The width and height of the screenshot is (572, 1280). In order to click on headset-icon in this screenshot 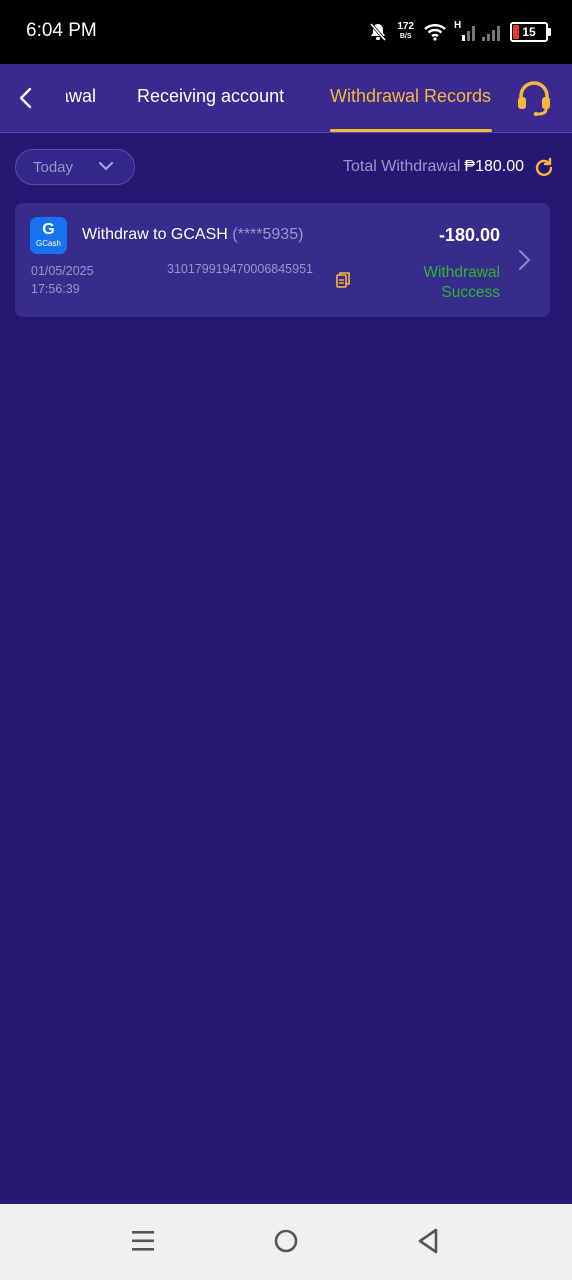, I will do `click(534, 99)`.